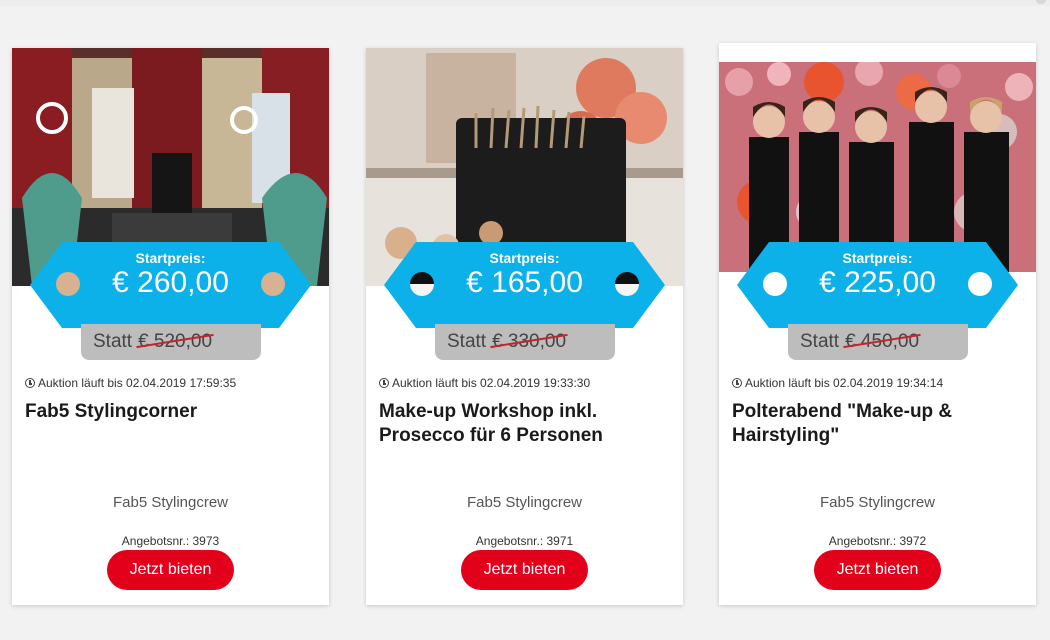 The image size is (1050, 640). I want to click on auction-deadline-text: Auktion läuft bis 02.04.2019 19:34:14, so click(844, 383).